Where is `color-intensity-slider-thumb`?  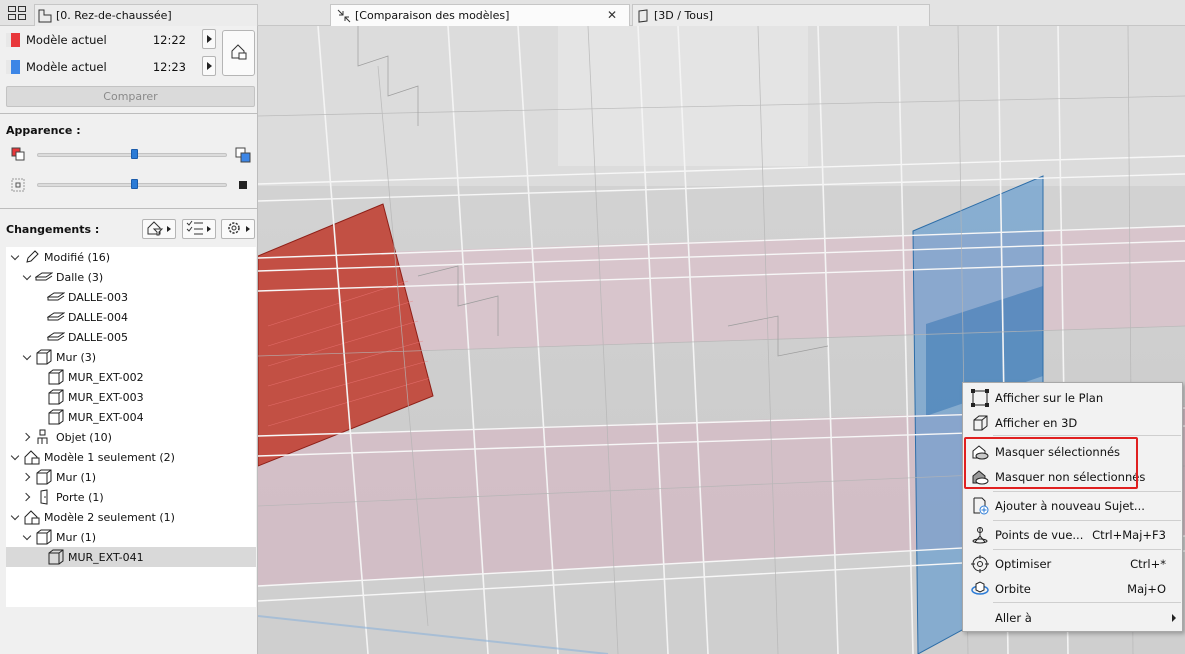 color-intensity-slider-thumb is located at coordinates (134, 154).